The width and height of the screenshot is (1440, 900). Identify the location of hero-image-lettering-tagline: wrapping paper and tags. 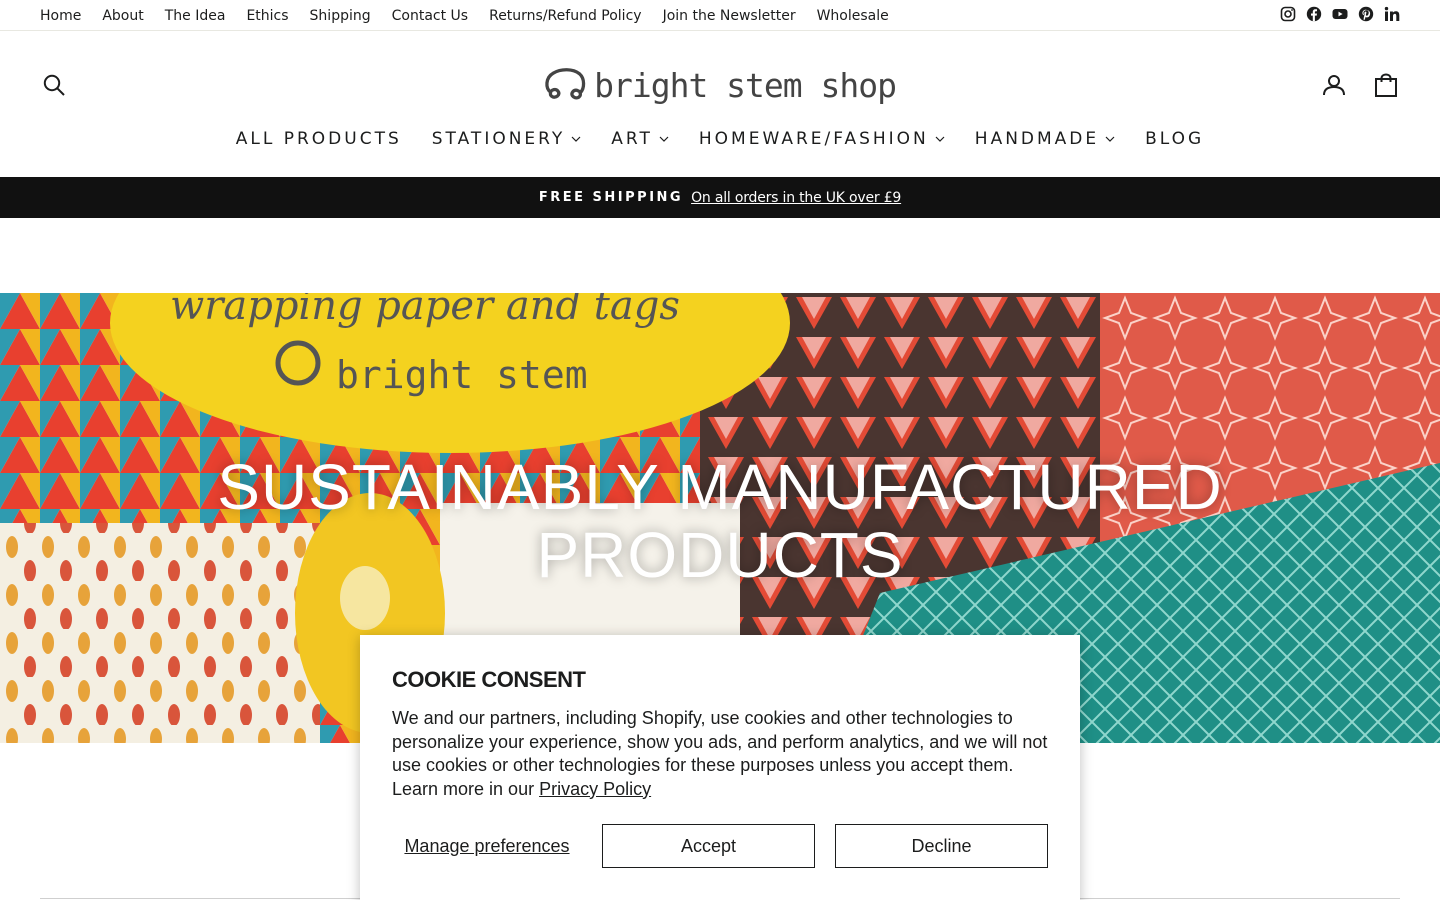
(425, 311).